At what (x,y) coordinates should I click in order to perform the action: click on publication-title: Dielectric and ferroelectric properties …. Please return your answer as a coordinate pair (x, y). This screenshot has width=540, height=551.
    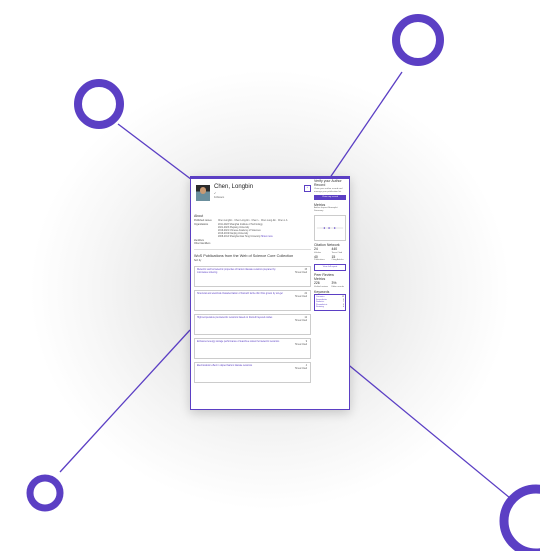
    Looking at the image, I should click on (242, 272).